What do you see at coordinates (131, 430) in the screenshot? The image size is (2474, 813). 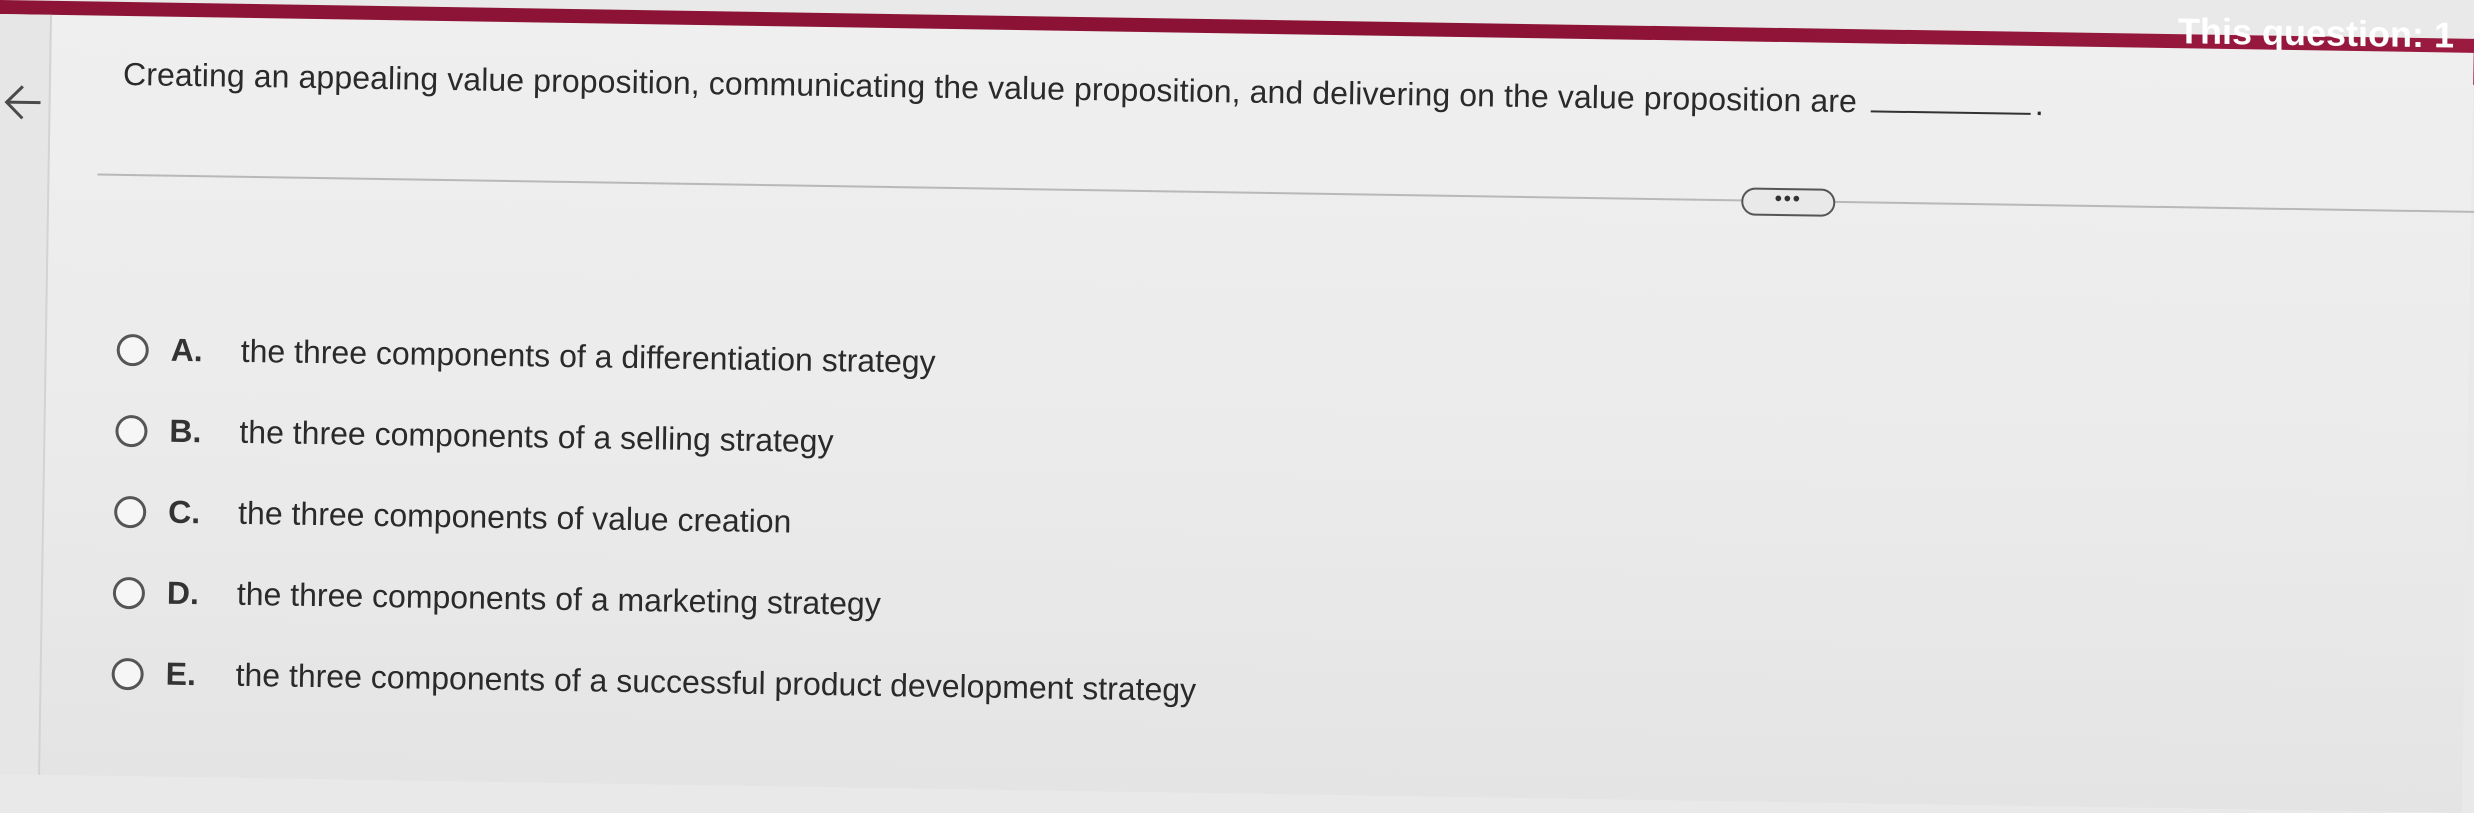 I see `radio-b` at bounding box center [131, 430].